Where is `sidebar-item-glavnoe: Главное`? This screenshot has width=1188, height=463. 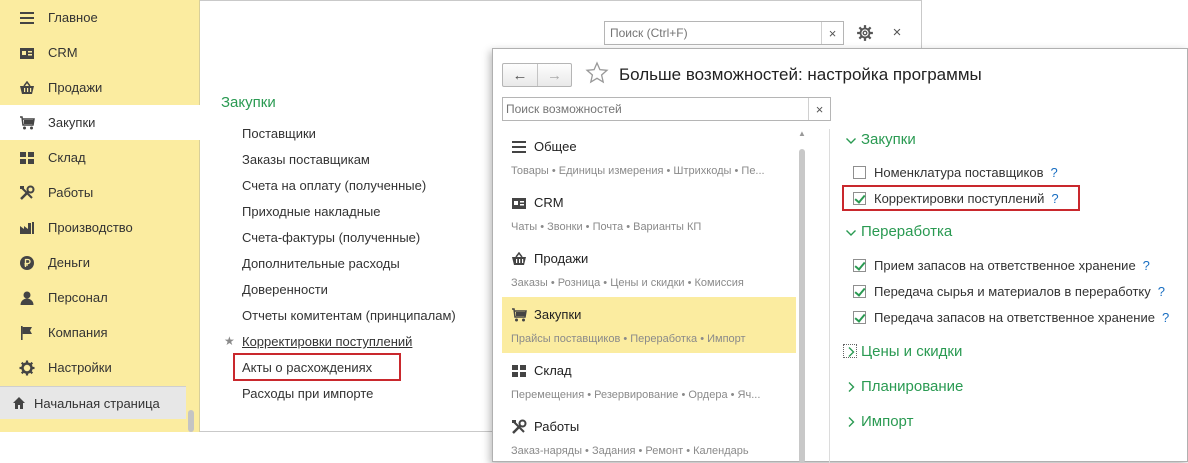
sidebar-item-glavnoe: Главное is located at coordinates (100, 17).